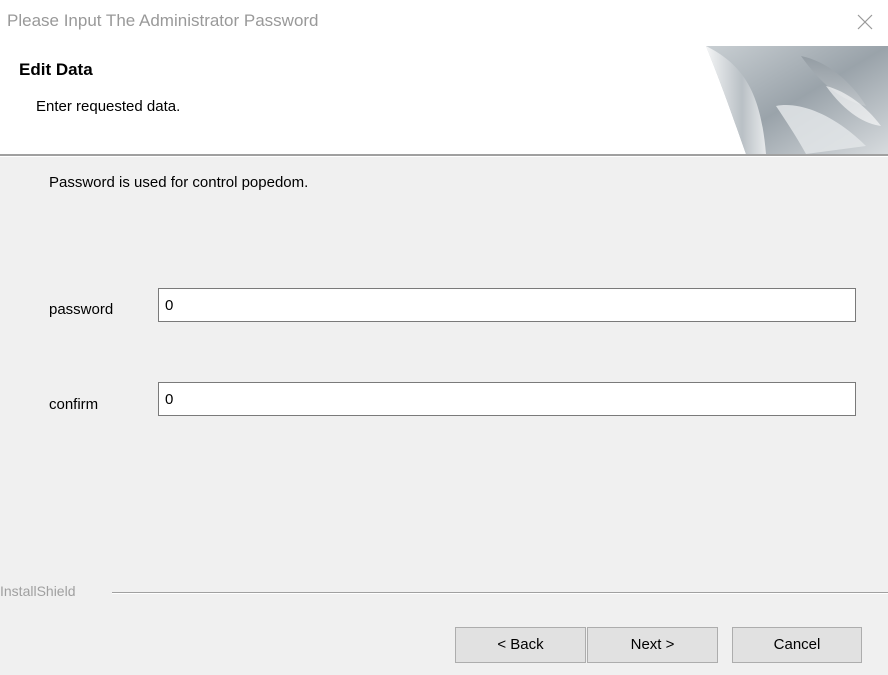  What do you see at coordinates (500, 593) in the screenshot?
I see `brand-rule` at bounding box center [500, 593].